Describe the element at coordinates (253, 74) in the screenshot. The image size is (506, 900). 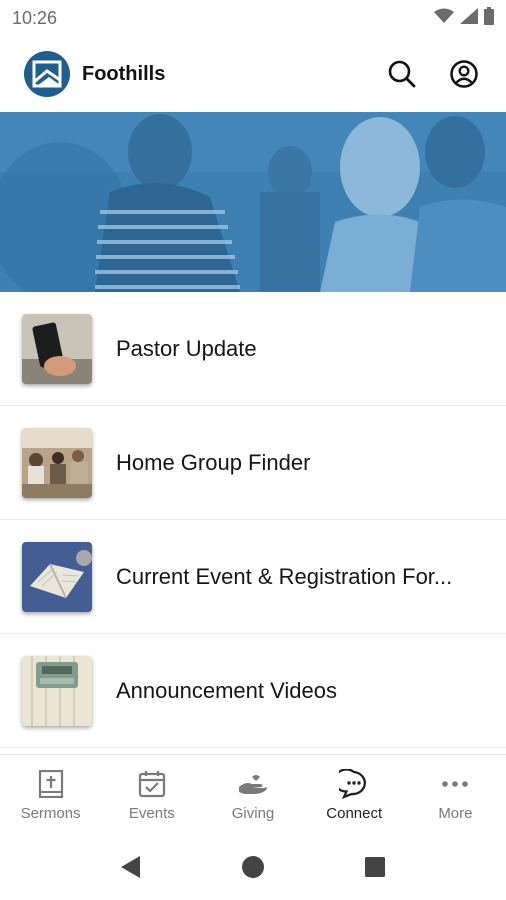
I see `app-bar: Foothills` at that location.